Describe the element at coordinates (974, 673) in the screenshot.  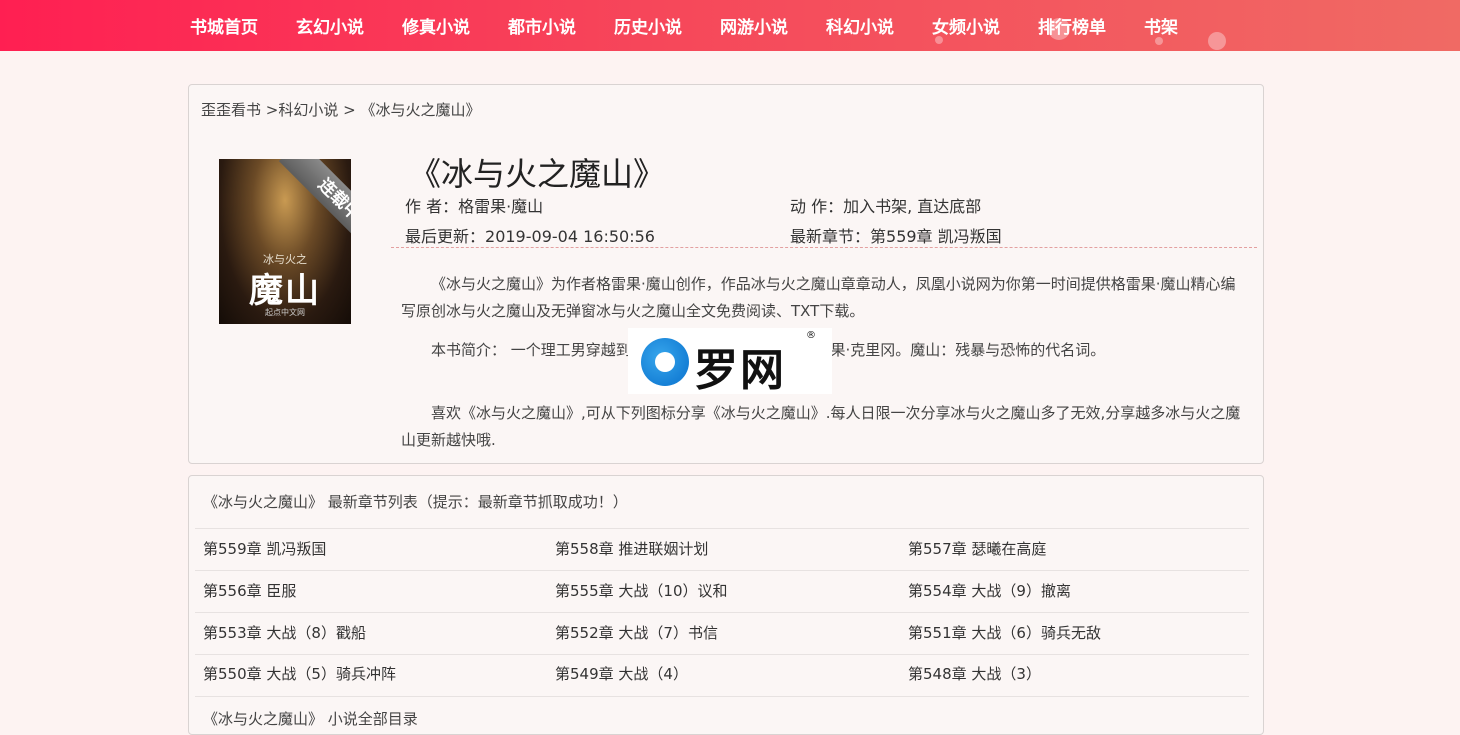
I see `chapter-link: 第548章 大战（3）` at that location.